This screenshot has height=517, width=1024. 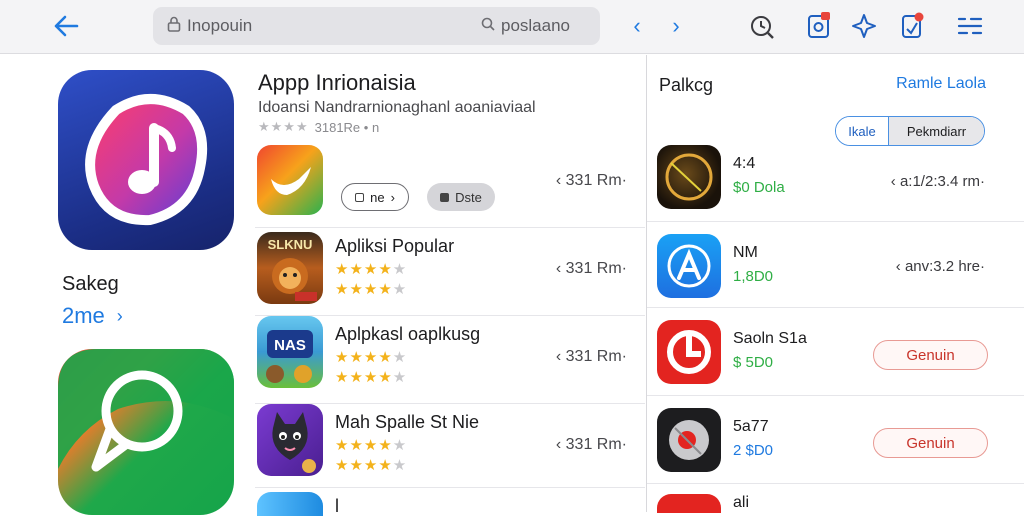 I want to click on svg-text: NAS, so click(x=290, y=345).